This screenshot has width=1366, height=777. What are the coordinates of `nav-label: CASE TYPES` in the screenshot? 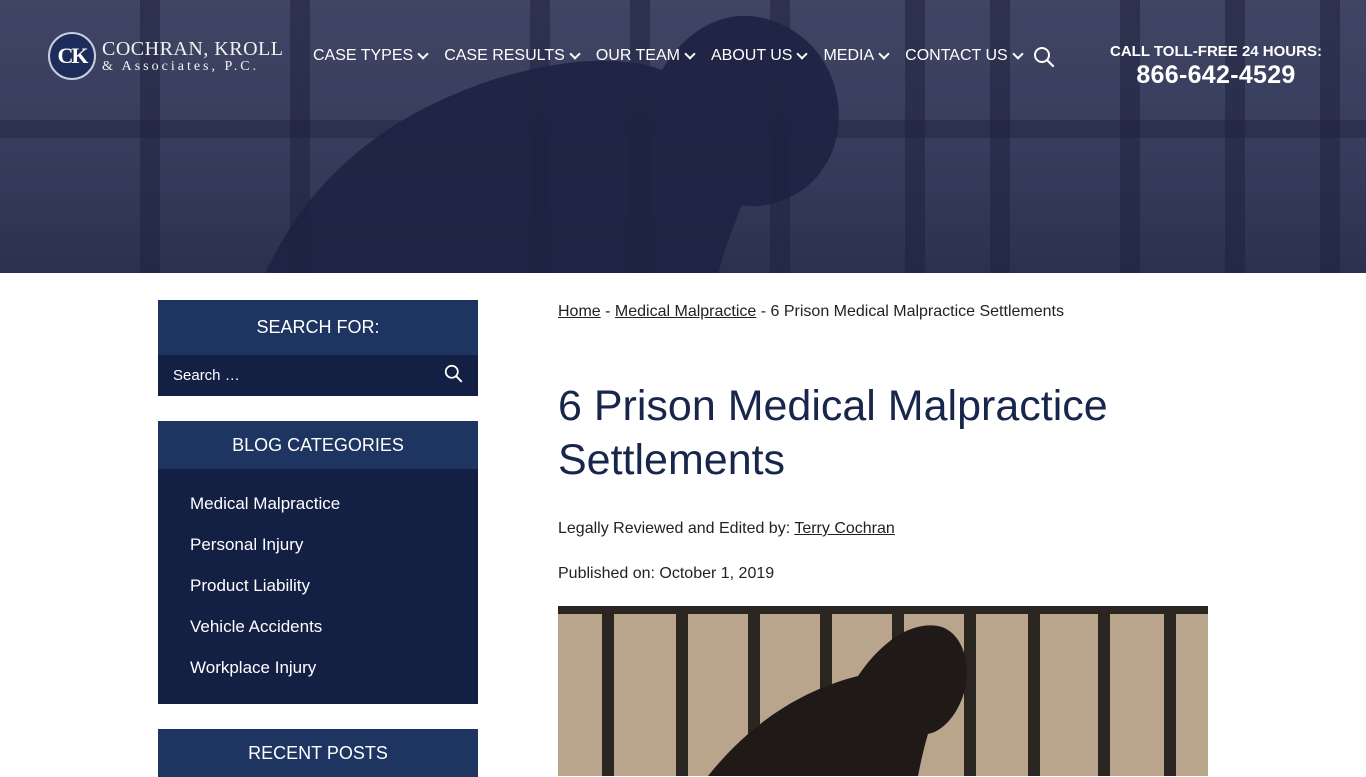 It's located at (363, 55).